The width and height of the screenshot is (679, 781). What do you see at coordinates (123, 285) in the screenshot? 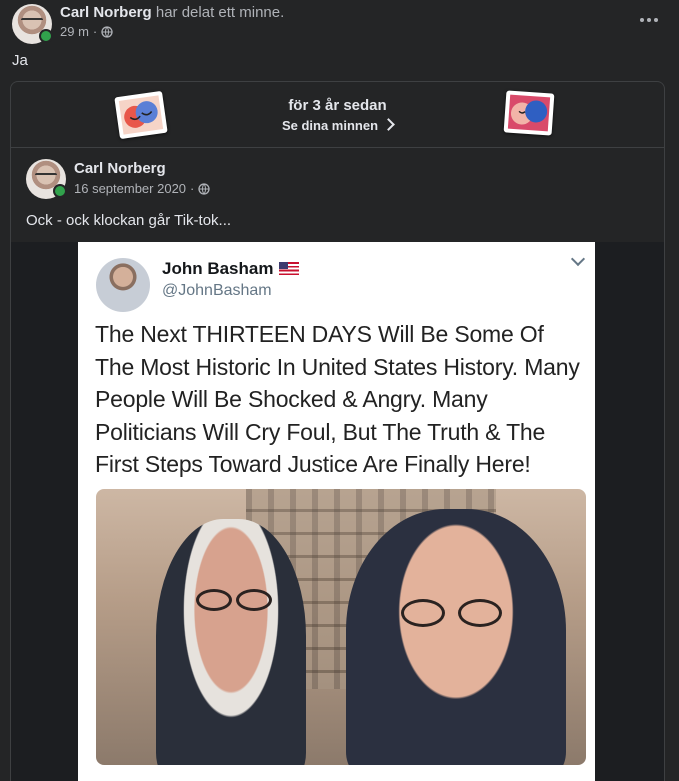
I see `tweet-avatar` at bounding box center [123, 285].